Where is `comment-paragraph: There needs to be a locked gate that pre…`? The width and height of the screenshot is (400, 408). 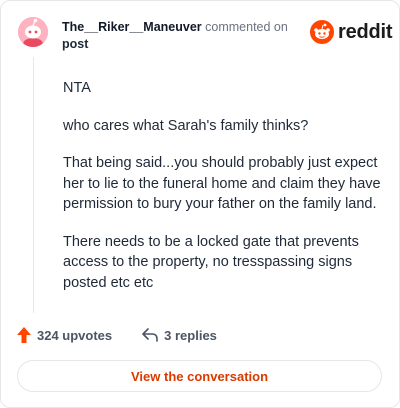
comment-paragraph: There needs to be a locked gate that pre… is located at coordinates (211, 262).